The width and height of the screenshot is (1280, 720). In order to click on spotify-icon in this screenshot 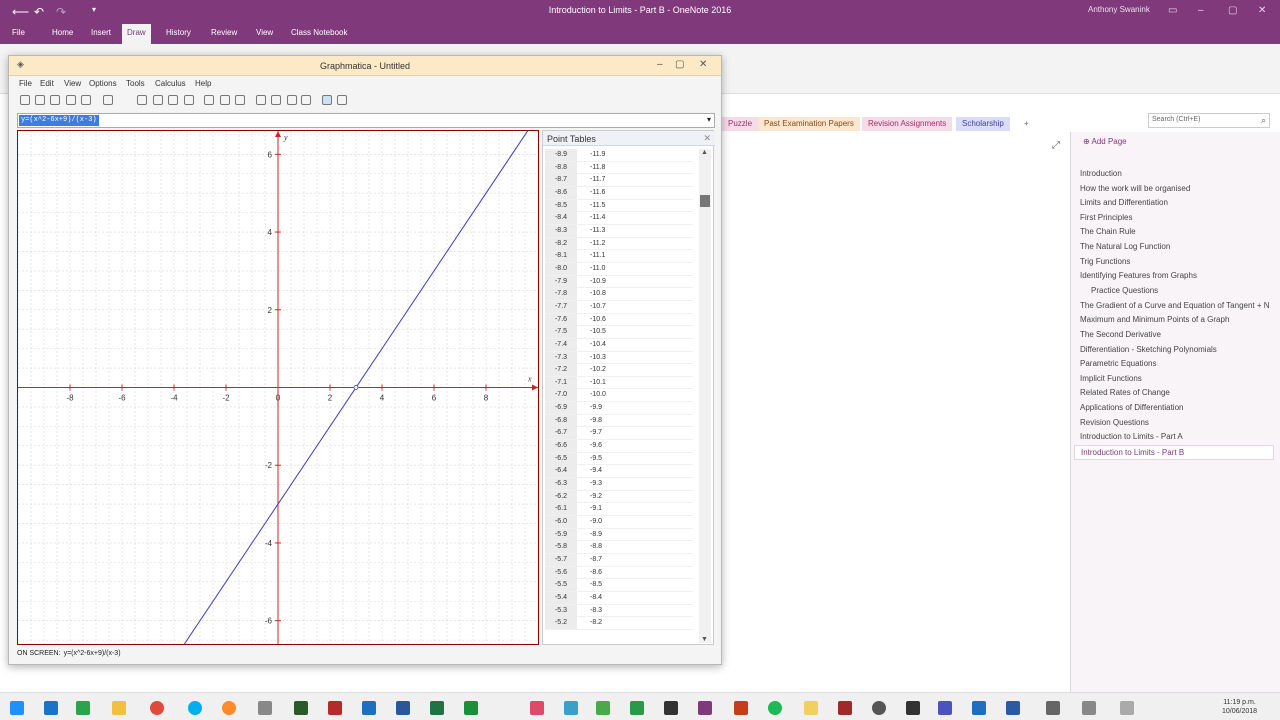, I will do `click(775, 708)`.